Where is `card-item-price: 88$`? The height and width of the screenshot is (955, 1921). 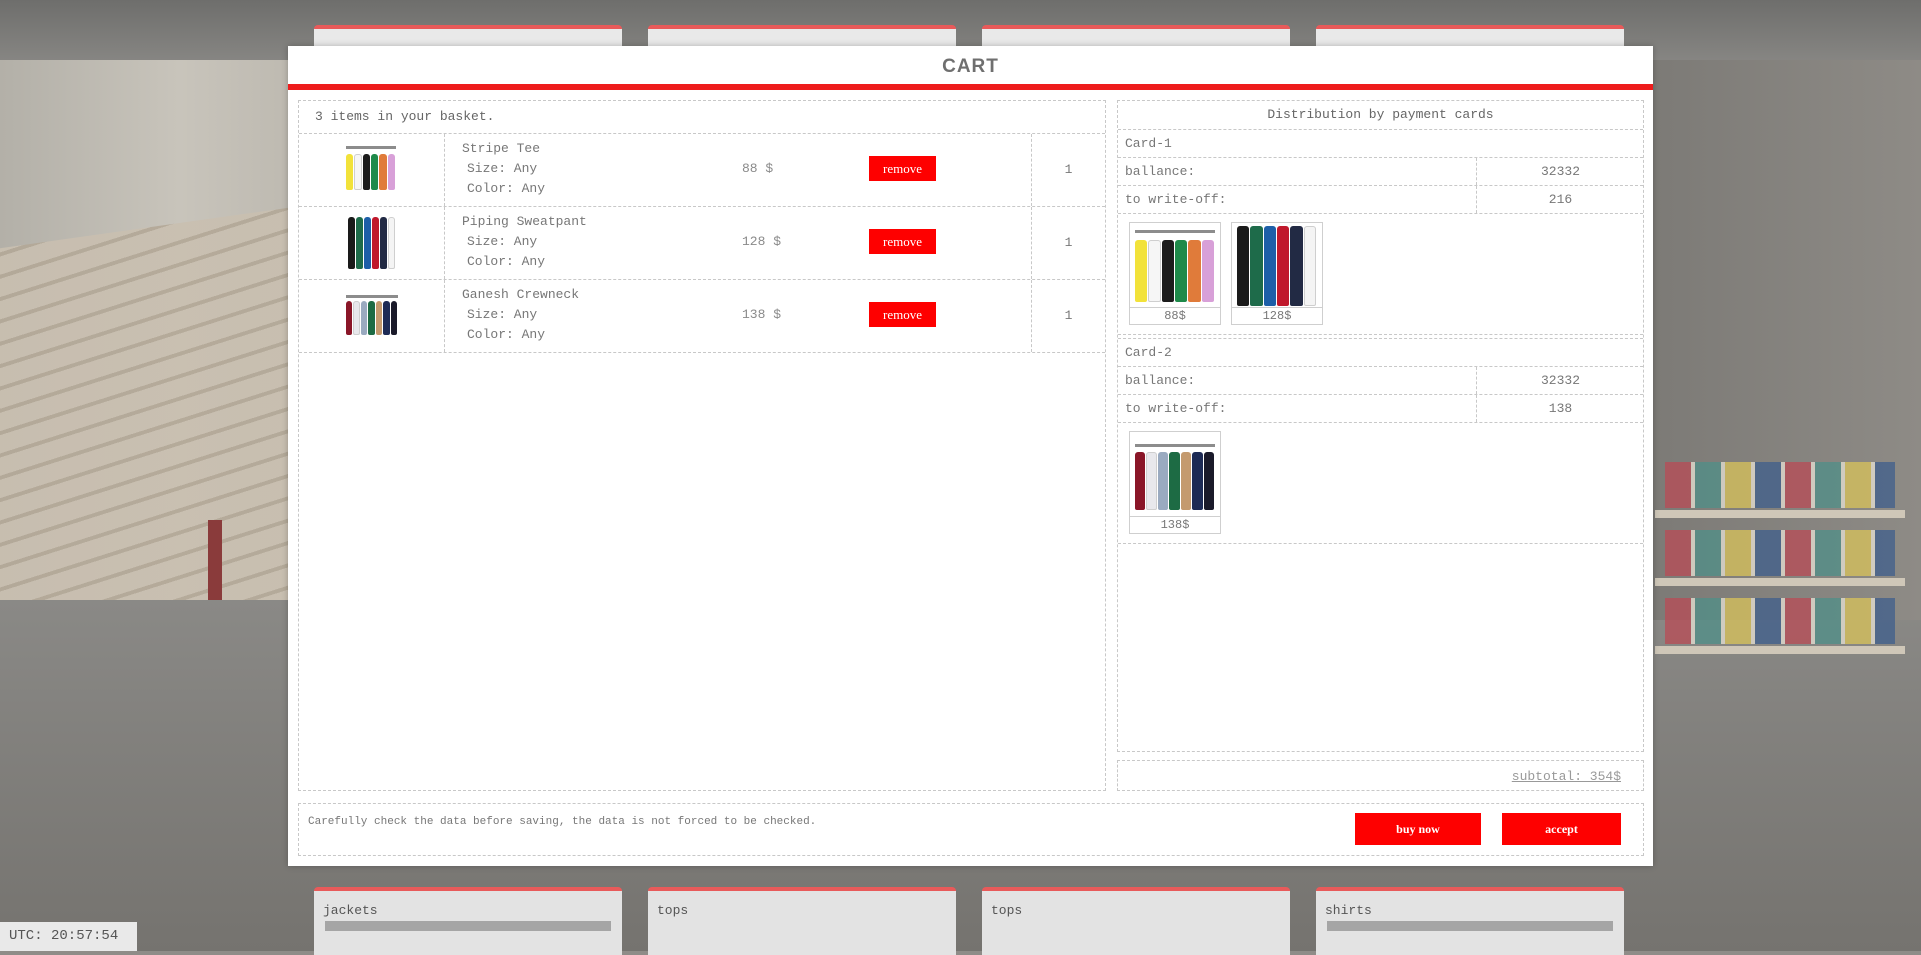
card-item-price: 88$ is located at coordinates (1175, 315).